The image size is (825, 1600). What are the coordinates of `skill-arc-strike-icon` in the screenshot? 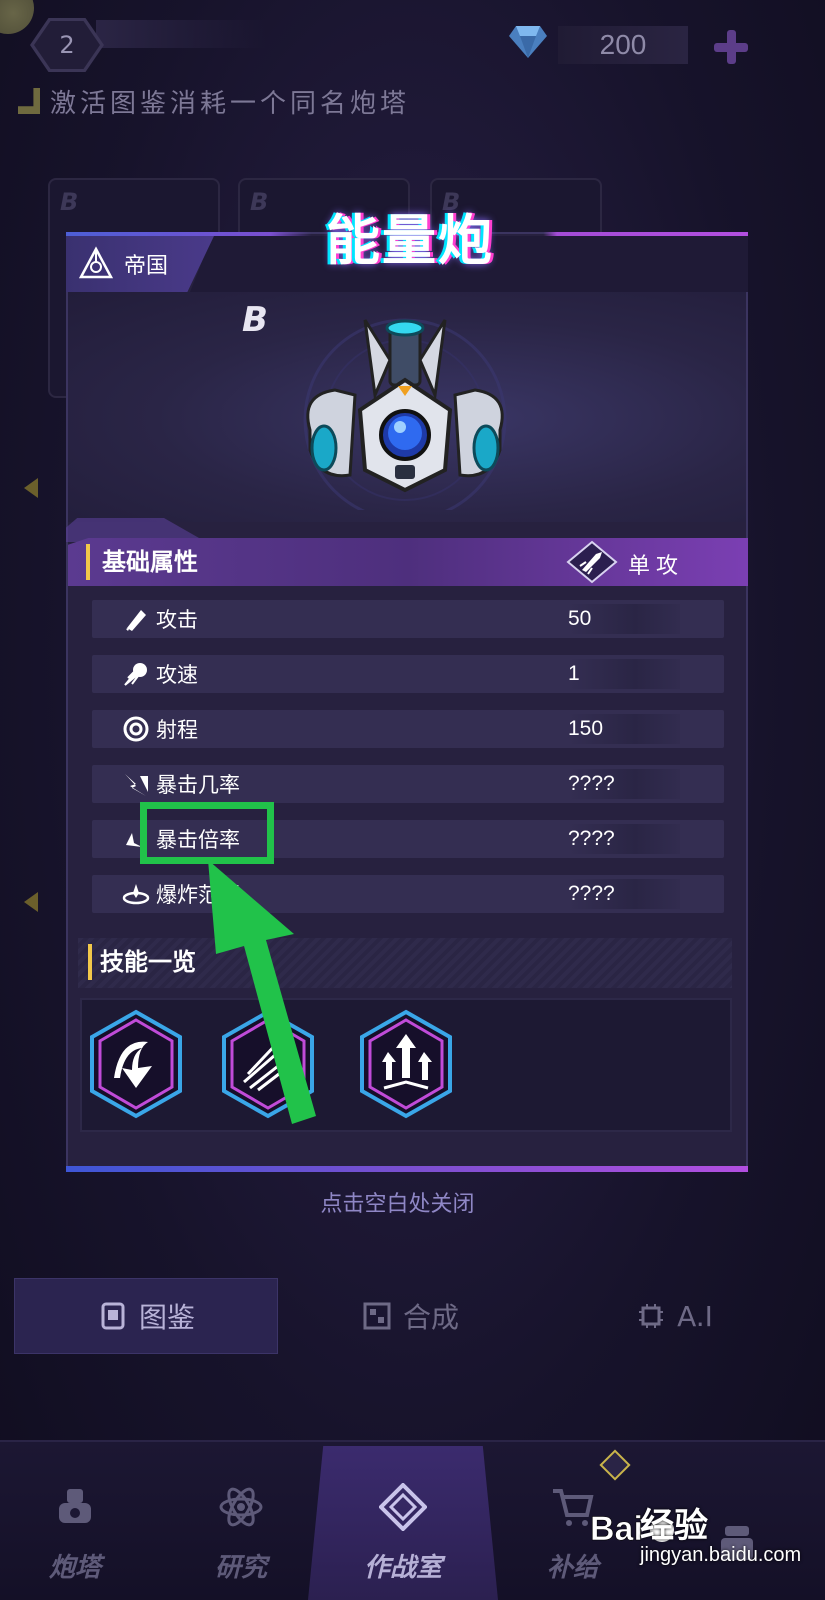 It's located at (136, 1064).